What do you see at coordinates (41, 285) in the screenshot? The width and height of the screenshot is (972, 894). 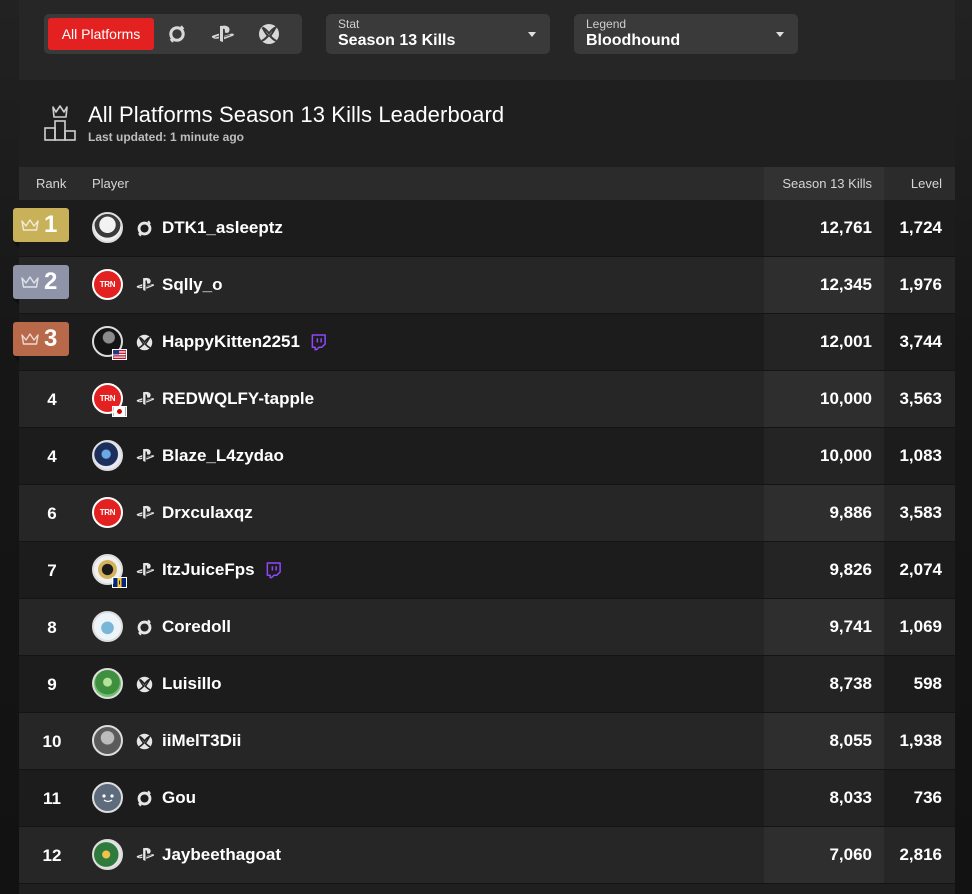 I see `rank-badge: 2` at bounding box center [41, 285].